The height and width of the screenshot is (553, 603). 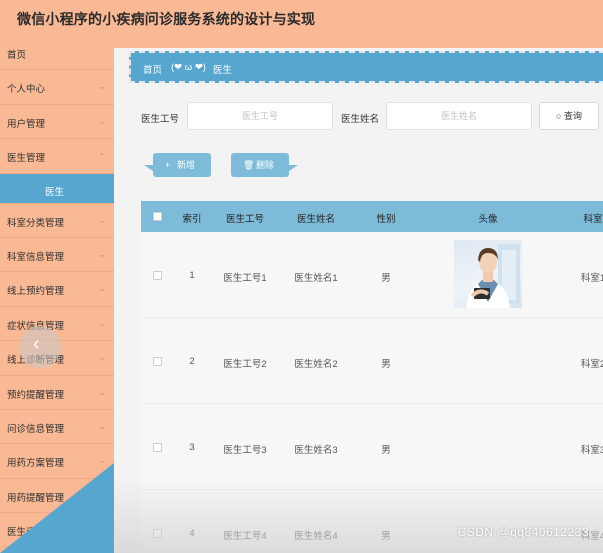 What do you see at coordinates (36, 533) in the screenshot?
I see `sidebar-item-label: 医生评价管理` at bounding box center [36, 533].